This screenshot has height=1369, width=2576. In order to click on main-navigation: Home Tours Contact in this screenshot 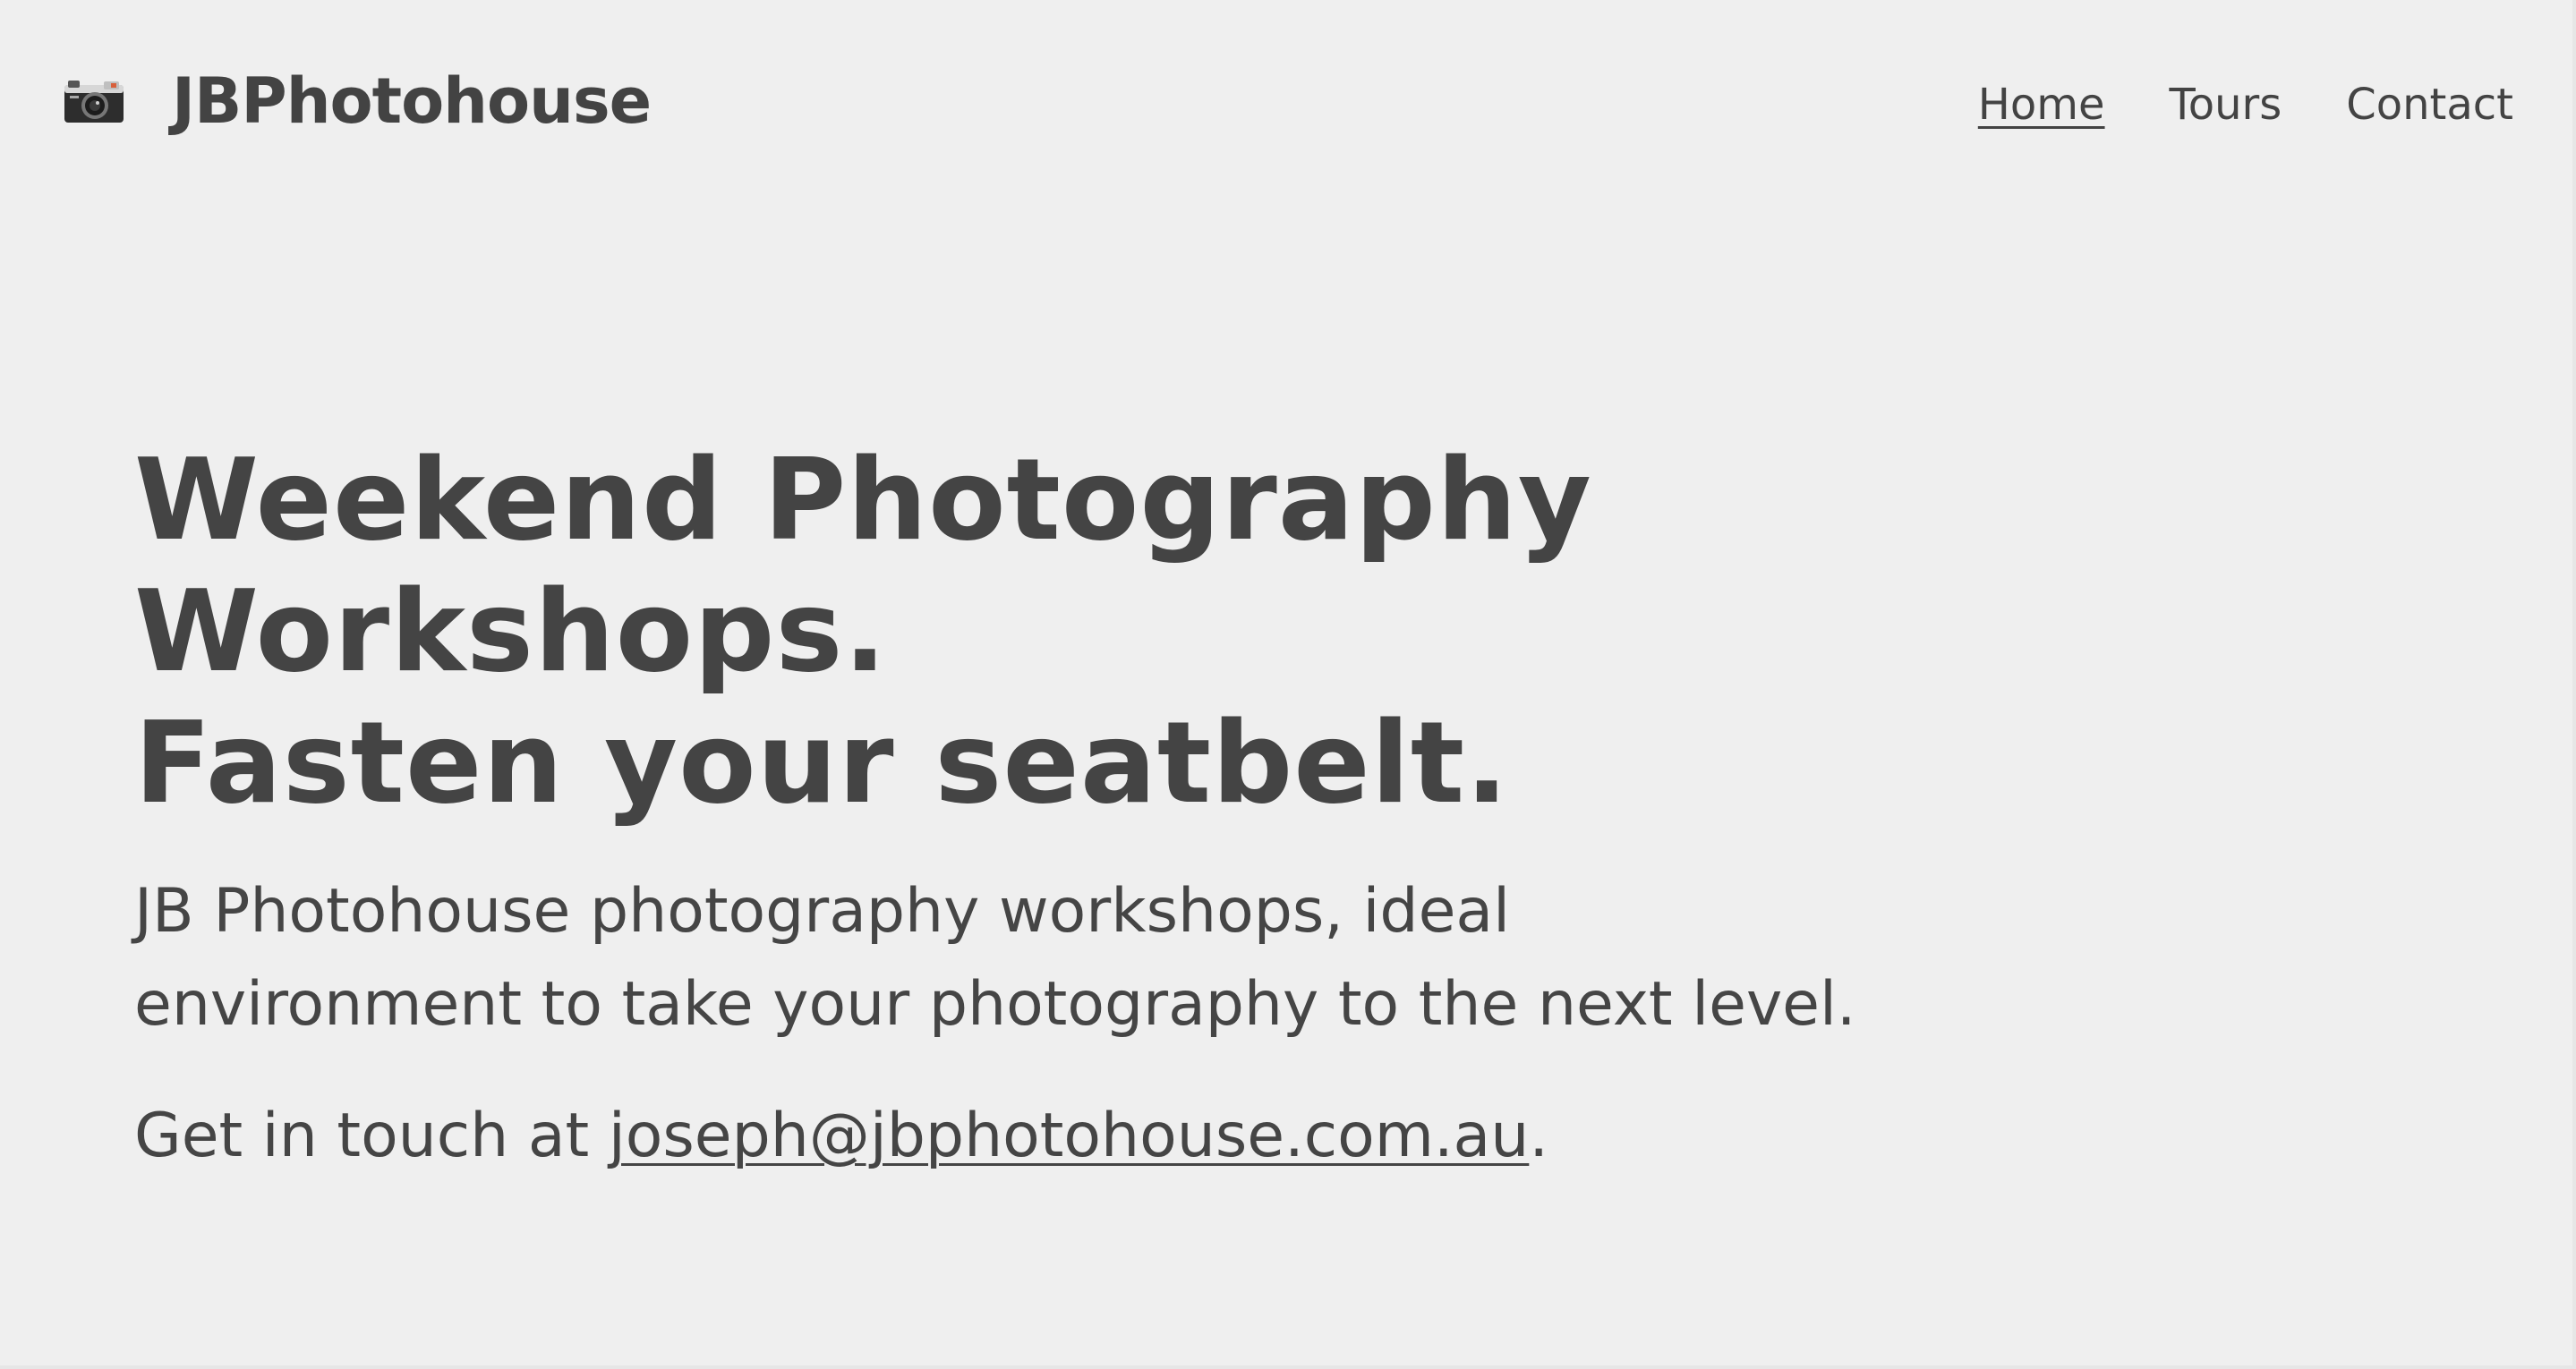, I will do `click(2245, 104)`.